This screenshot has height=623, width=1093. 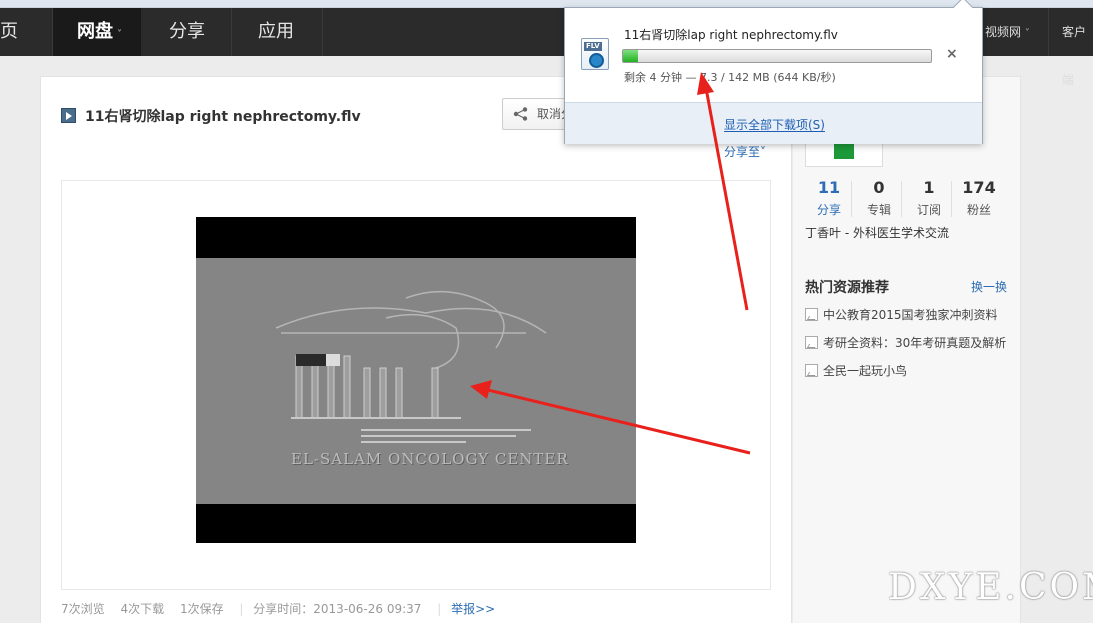 I want to click on stat-shares-count: 11, so click(x=829, y=187).